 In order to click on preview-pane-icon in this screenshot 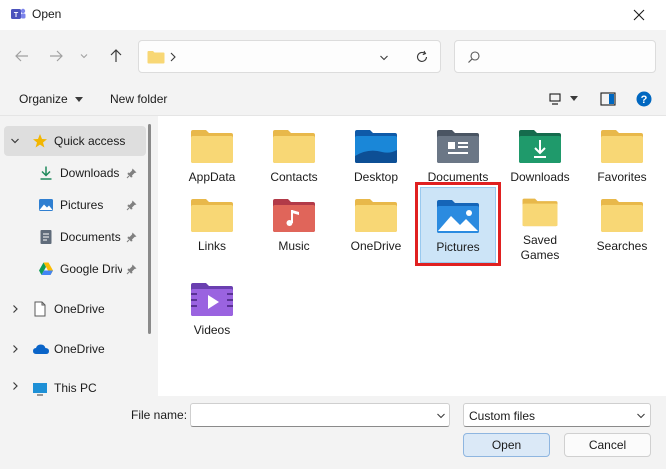, I will do `click(608, 99)`.